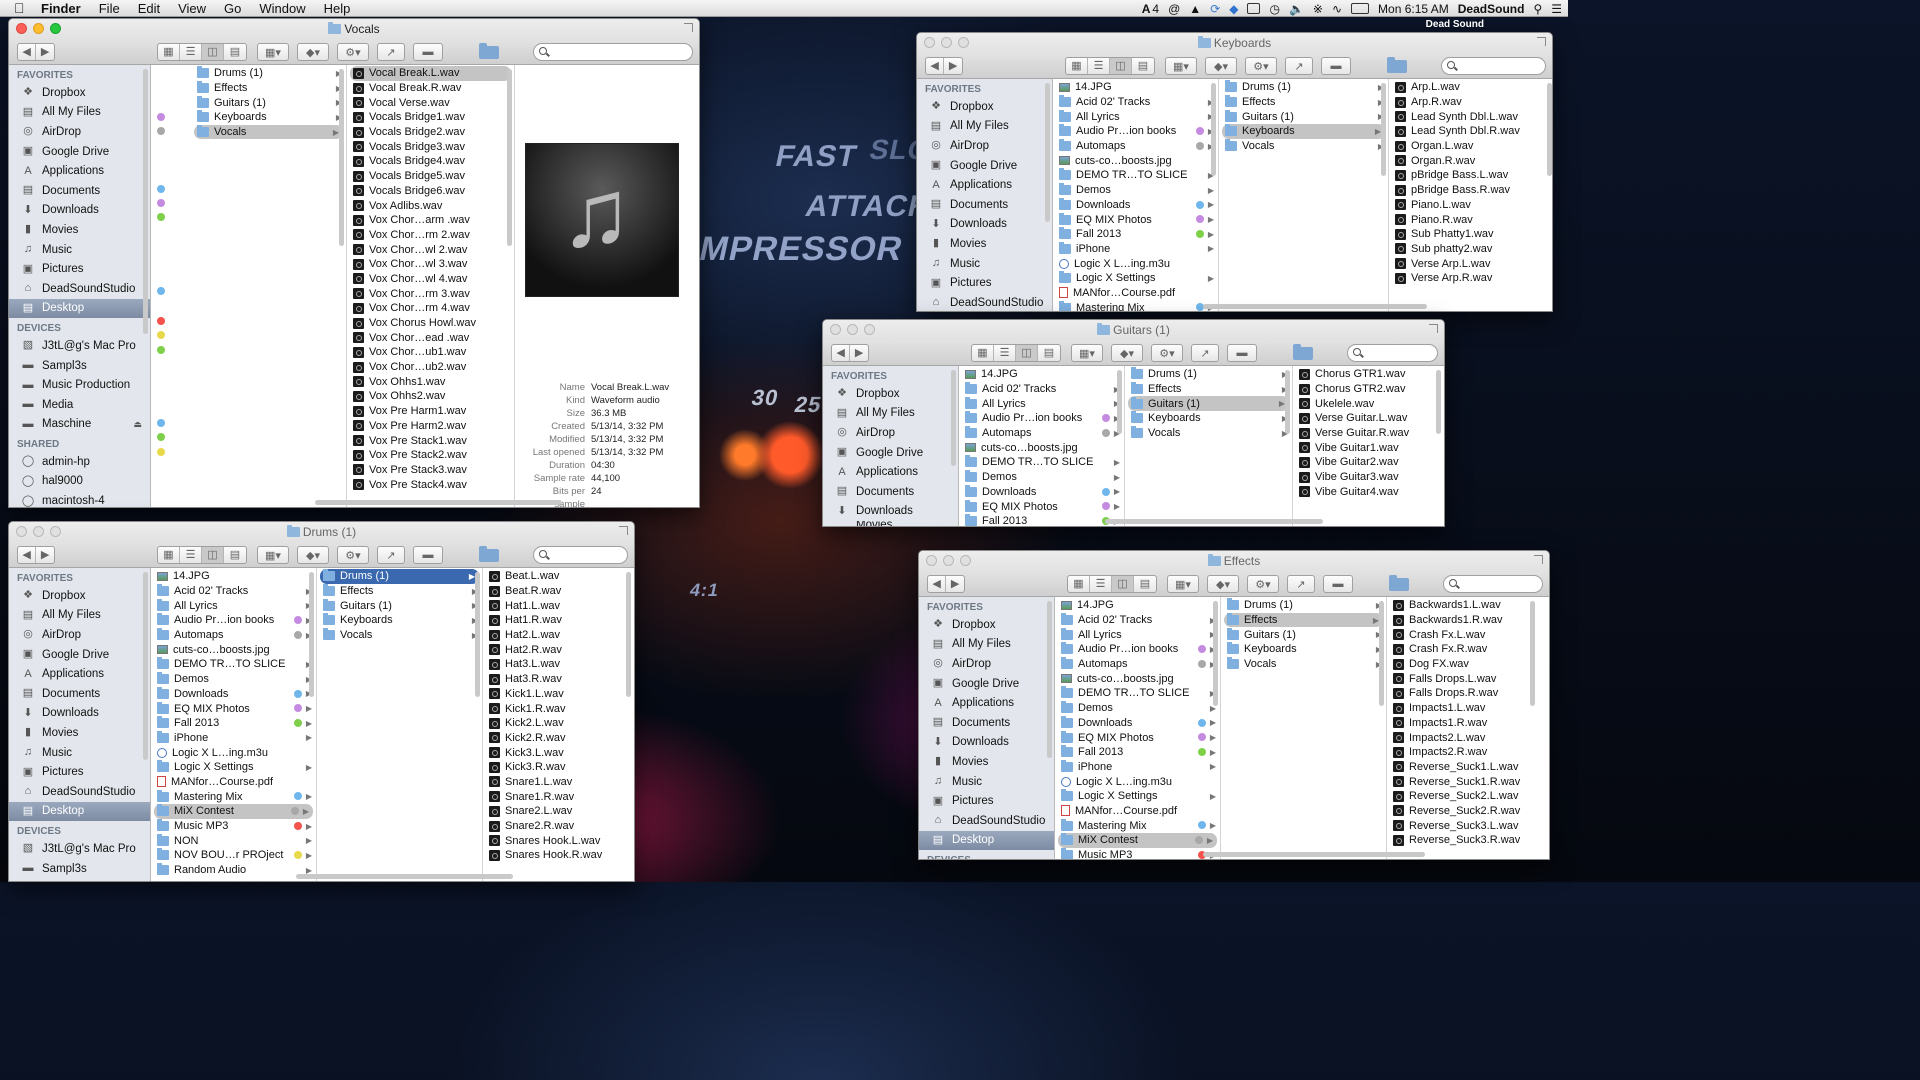 The height and width of the screenshot is (1080, 1920). What do you see at coordinates (1137, 605) in the screenshot?
I see `folder-item: 14.JPG` at bounding box center [1137, 605].